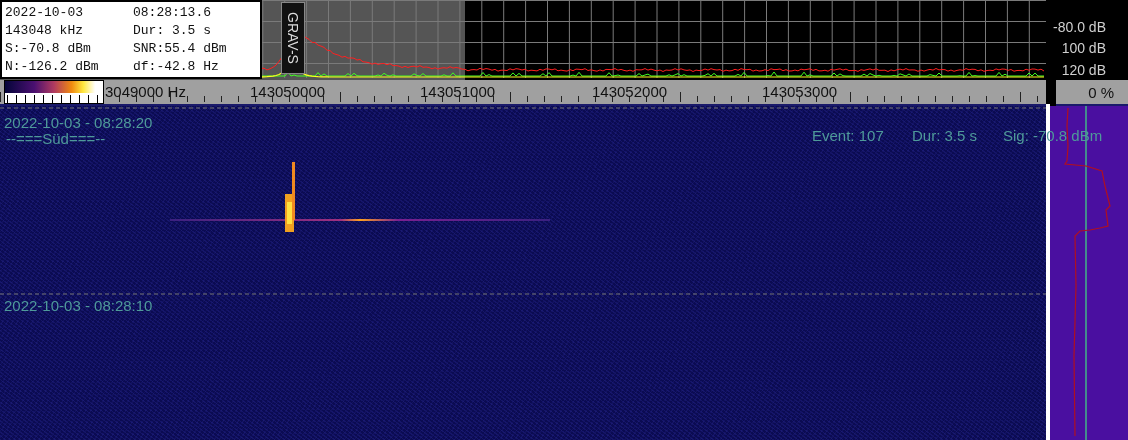 This screenshot has width=1128, height=440. What do you see at coordinates (1083, 70) in the screenshot?
I see `db-scale-label: 120 dB` at bounding box center [1083, 70].